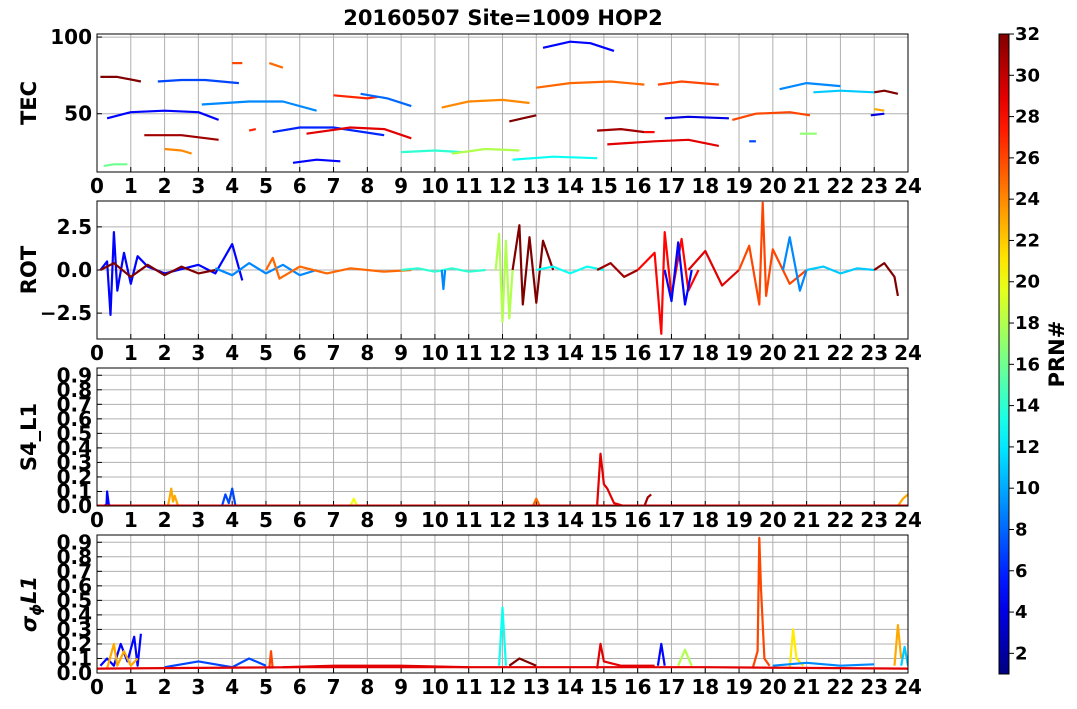  What do you see at coordinates (1027, 158) in the screenshot?
I see `colorbar-tick-label: 26` at bounding box center [1027, 158].